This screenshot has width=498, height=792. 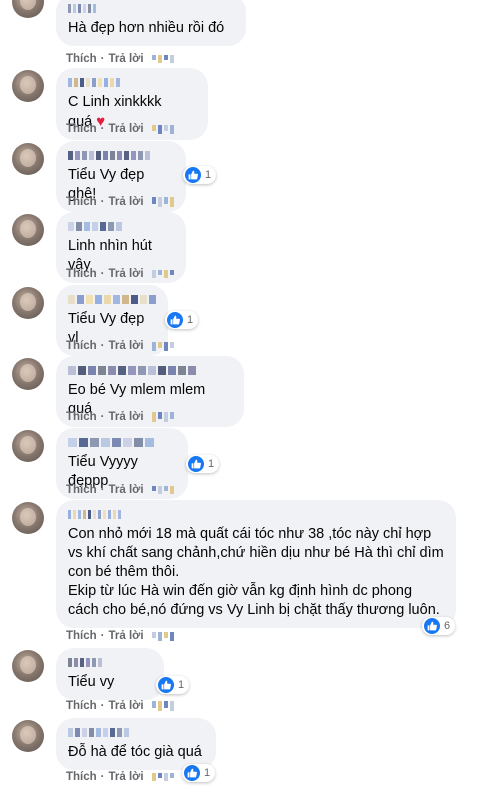 I want to click on comment-bubble: Đỗ hà để tóc già quá, so click(x=136, y=744).